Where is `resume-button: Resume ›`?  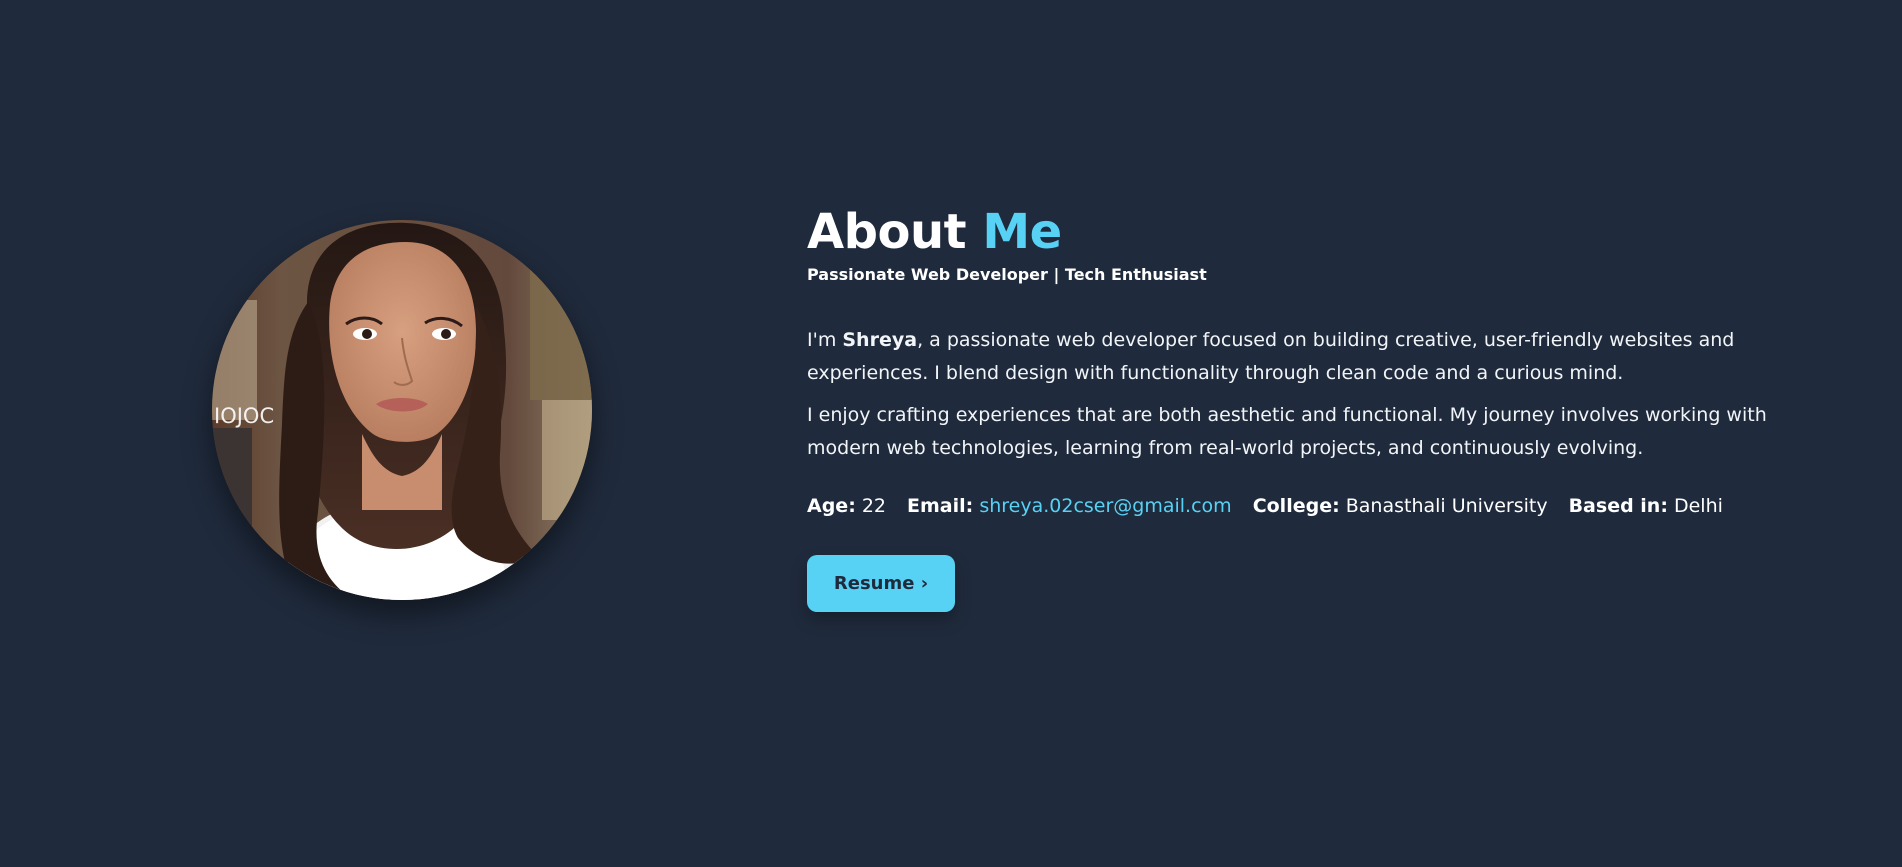 resume-button: Resume › is located at coordinates (881, 583).